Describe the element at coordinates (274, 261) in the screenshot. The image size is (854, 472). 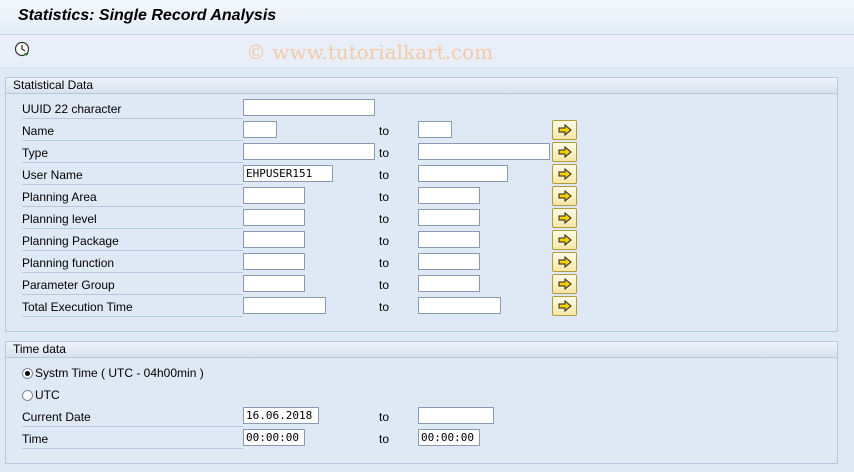
I see `planning-function-from-input` at that location.